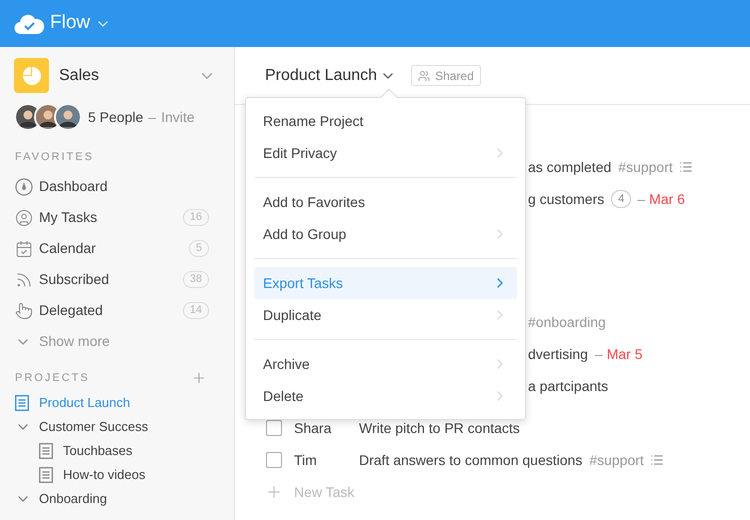 This screenshot has height=520, width=750. What do you see at coordinates (114, 248) in the screenshot?
I see `favorite-item: Calendar` at bounding box center [114, 248].